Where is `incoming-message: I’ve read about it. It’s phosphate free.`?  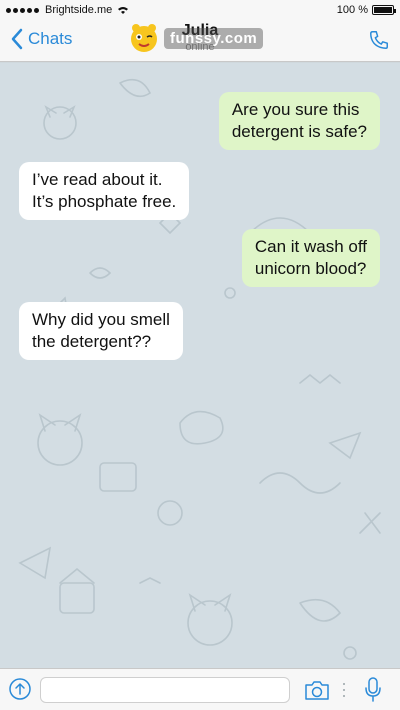
incoming-message: I’ve read about it. It’s phosphate free. is located at coordinates (104, 191).